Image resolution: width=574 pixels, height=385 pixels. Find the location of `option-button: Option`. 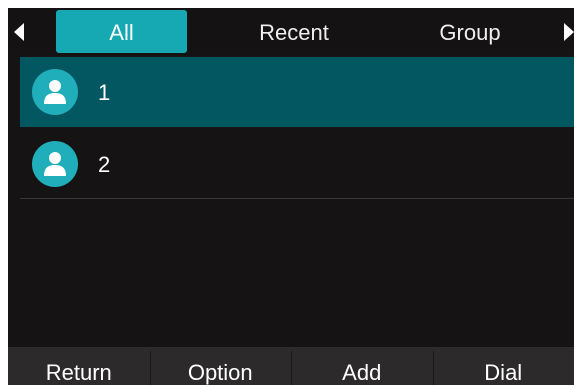

option-button: Option is located at coordinates (220, 366).